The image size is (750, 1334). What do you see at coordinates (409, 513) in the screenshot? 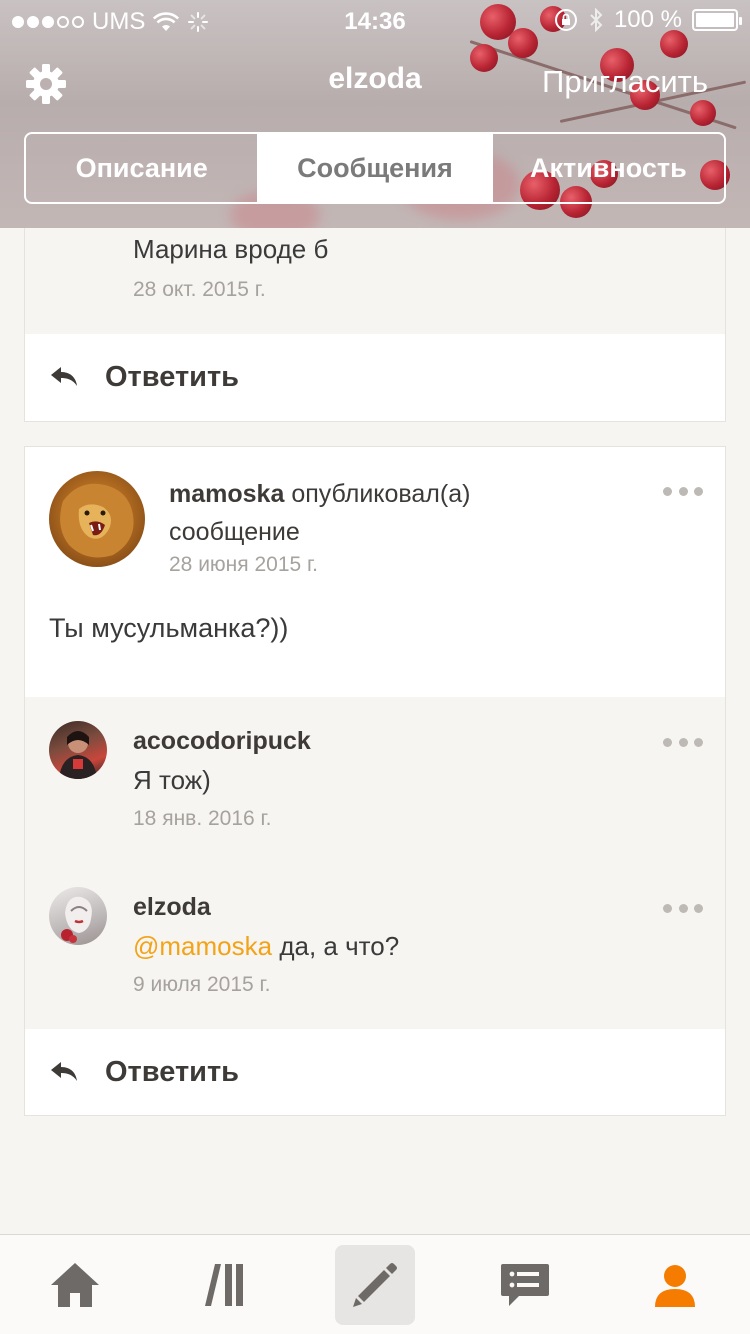
I see `post-header: mamoska опубликовал(а) сообщение` at bounding box center [409, 513].